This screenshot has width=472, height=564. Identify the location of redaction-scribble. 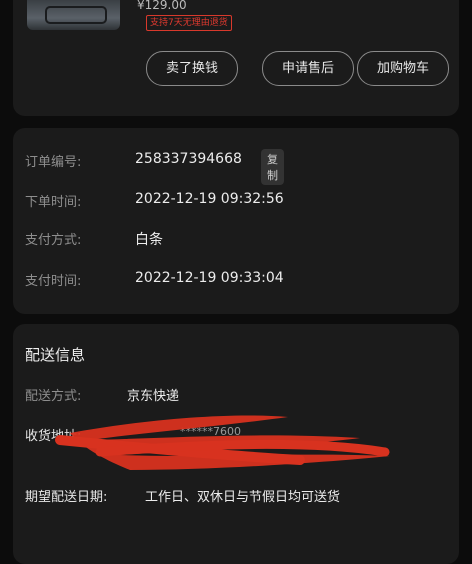
(222, 442).